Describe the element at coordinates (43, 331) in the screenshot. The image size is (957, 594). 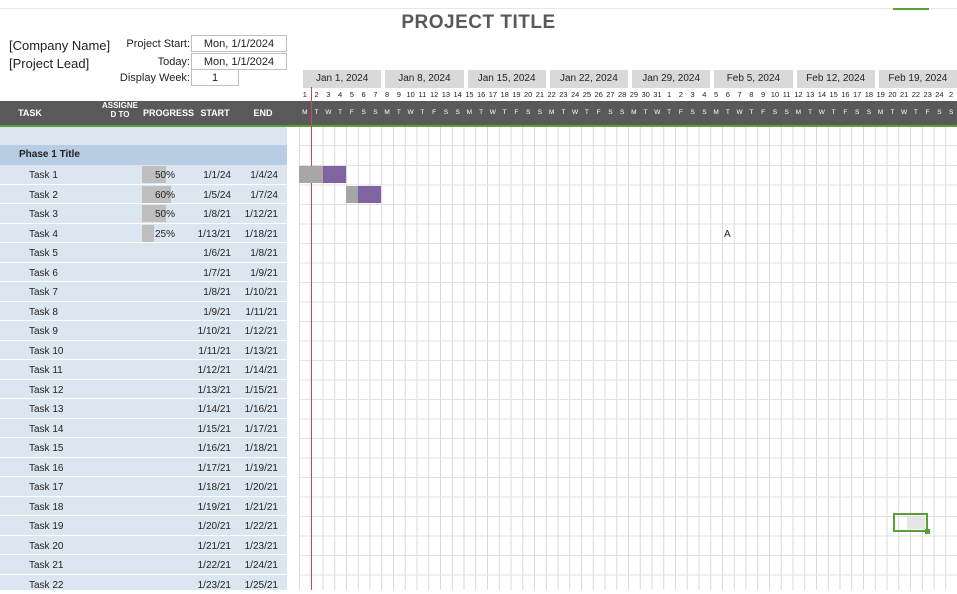
I see `task-name: Task 9` at that location.